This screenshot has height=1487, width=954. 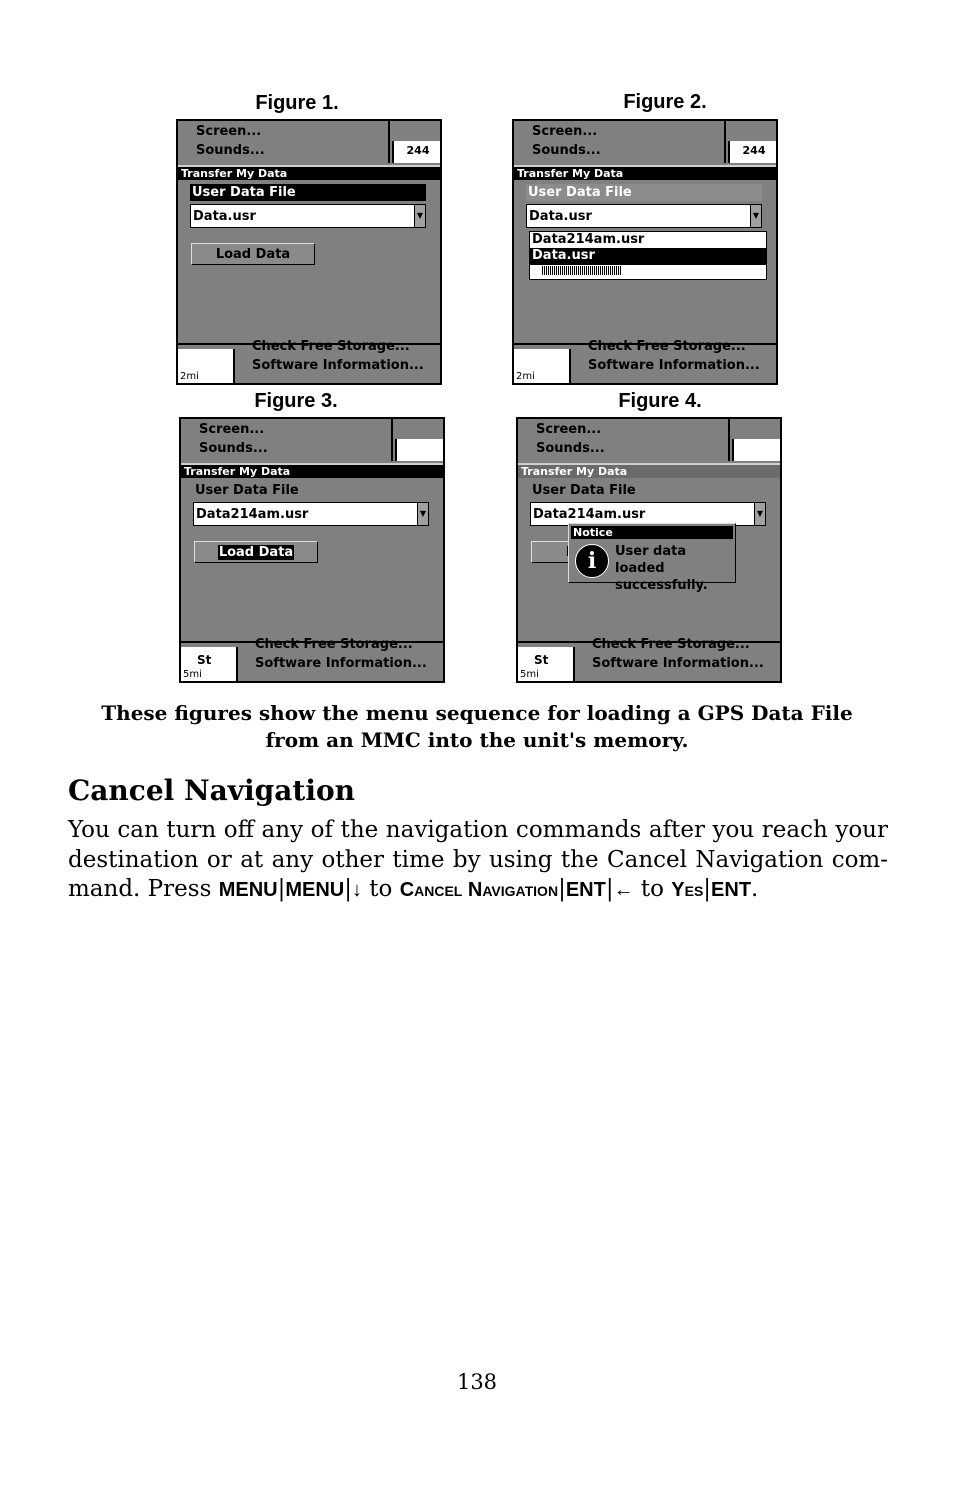 I want to click on section-heading: Cancel Navigation, so click(x=211, y=790).